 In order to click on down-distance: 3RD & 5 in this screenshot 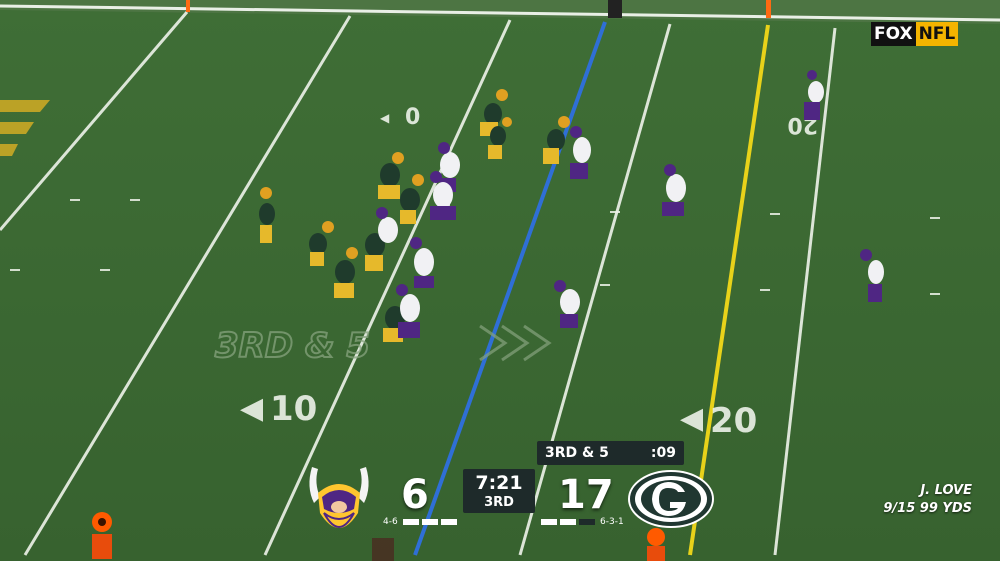, I will do `click(577, 453)`.